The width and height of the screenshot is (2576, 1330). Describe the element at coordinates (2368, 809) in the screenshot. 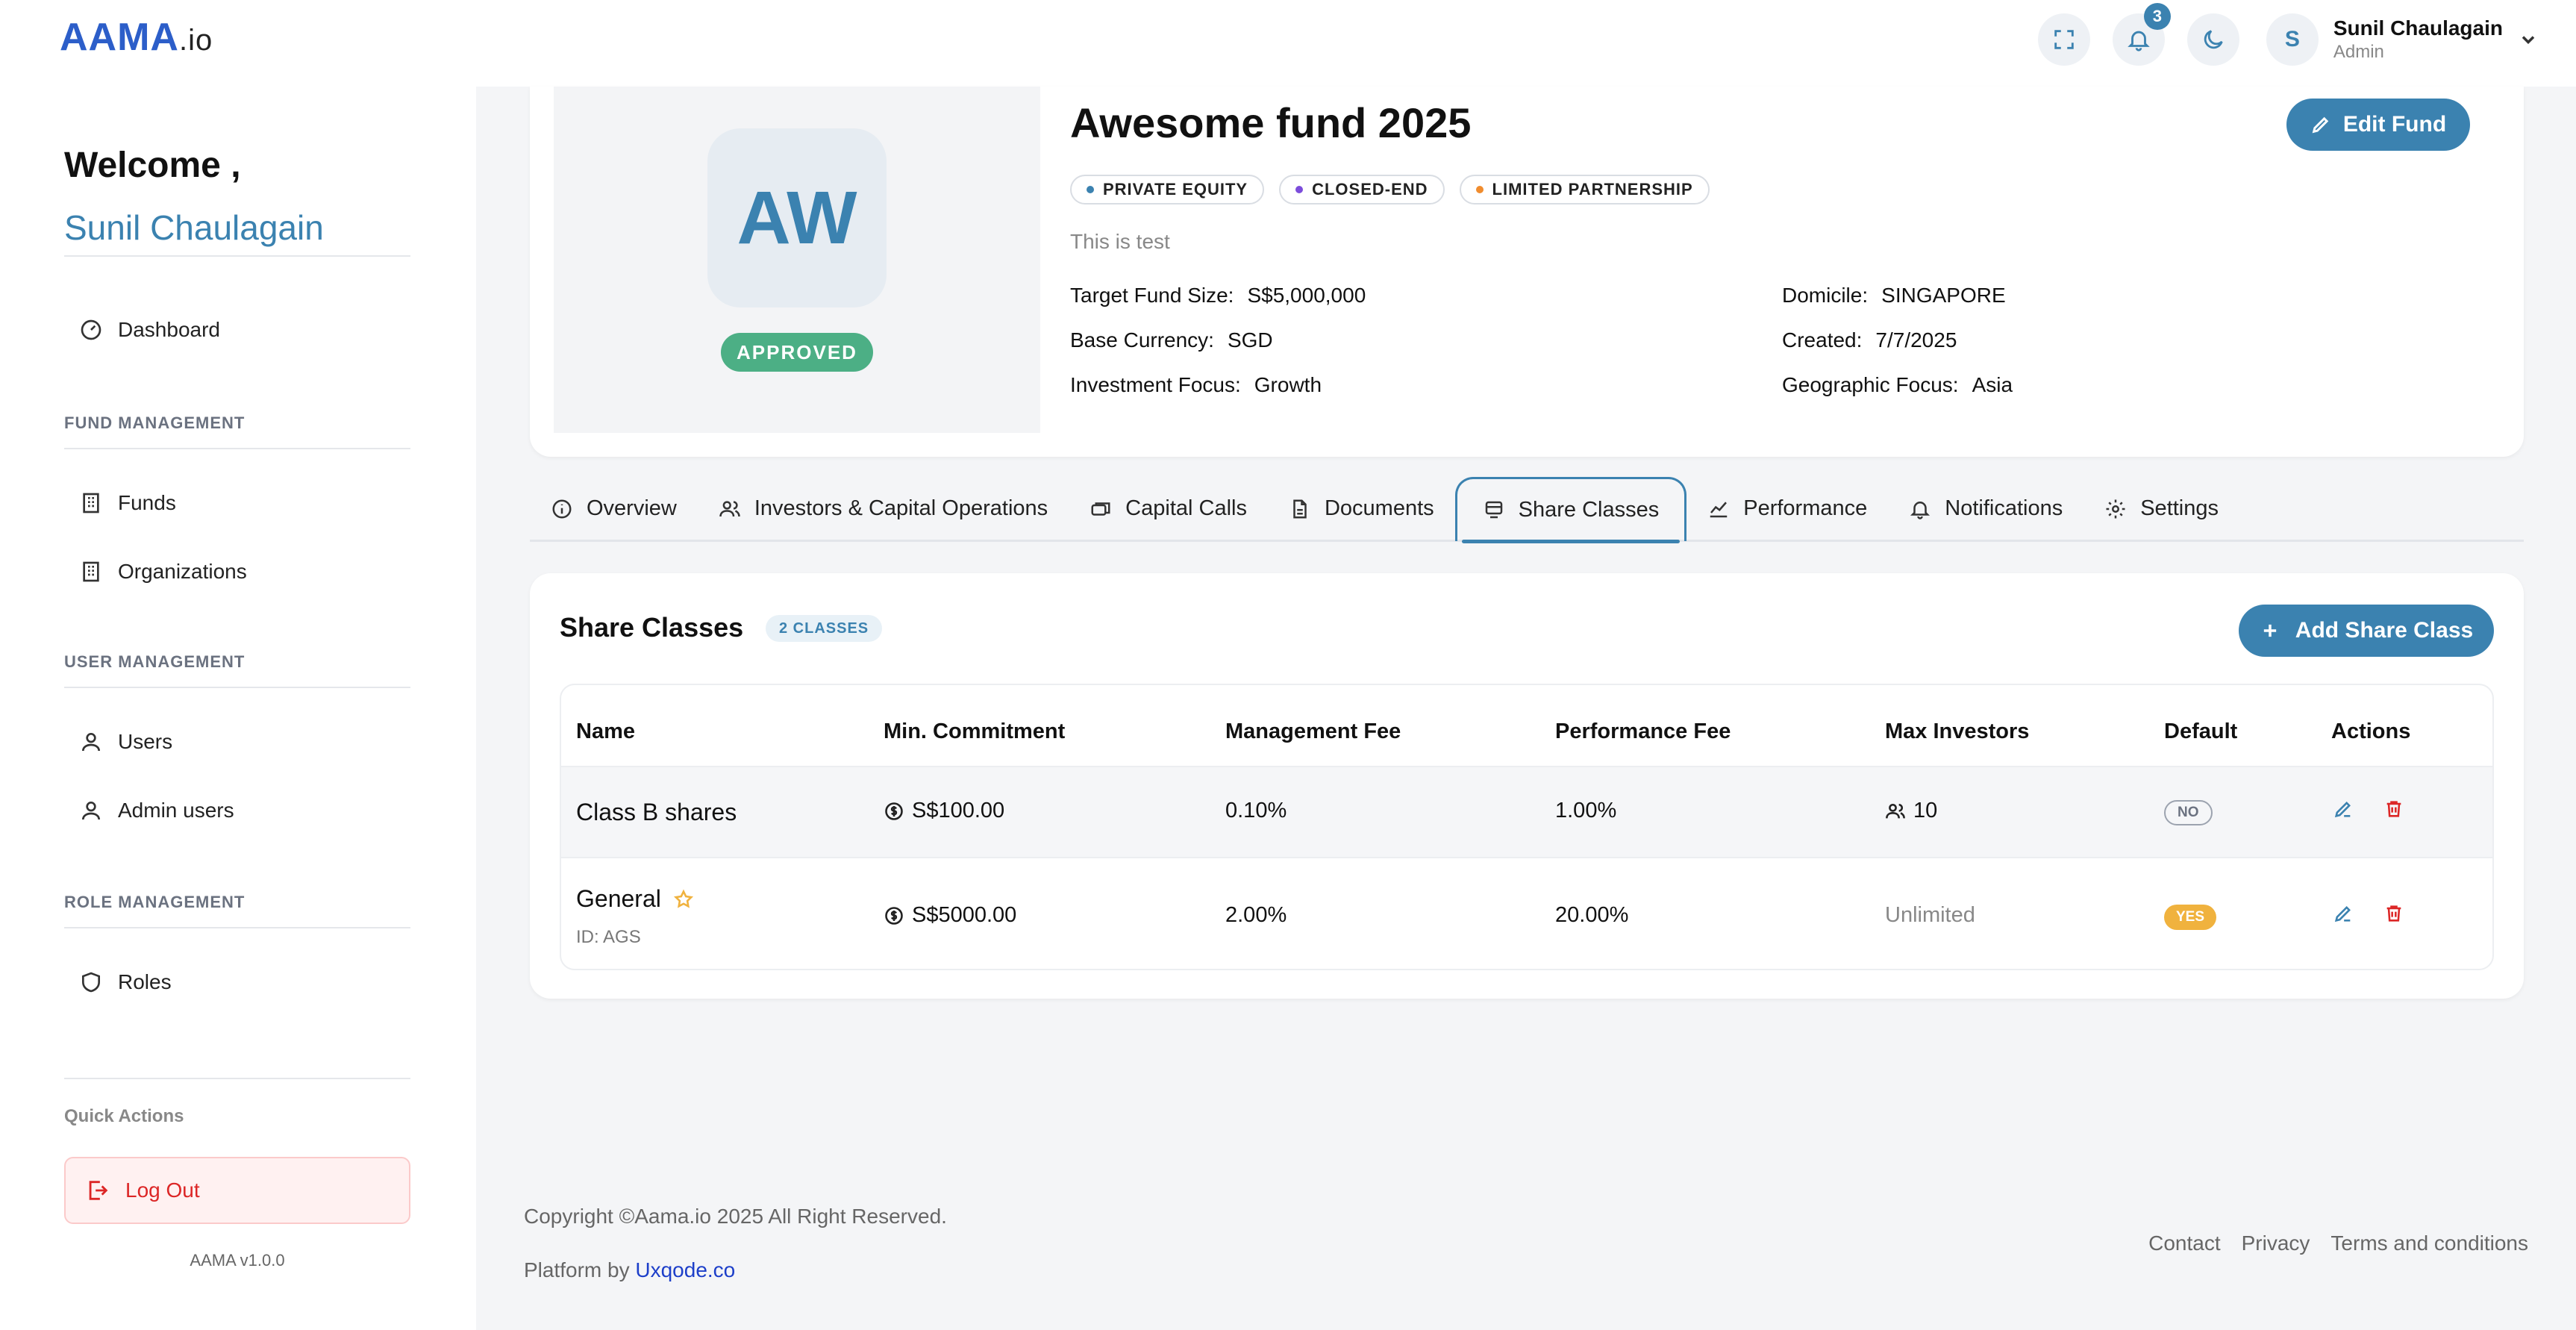

I see `row-actions` at that location.